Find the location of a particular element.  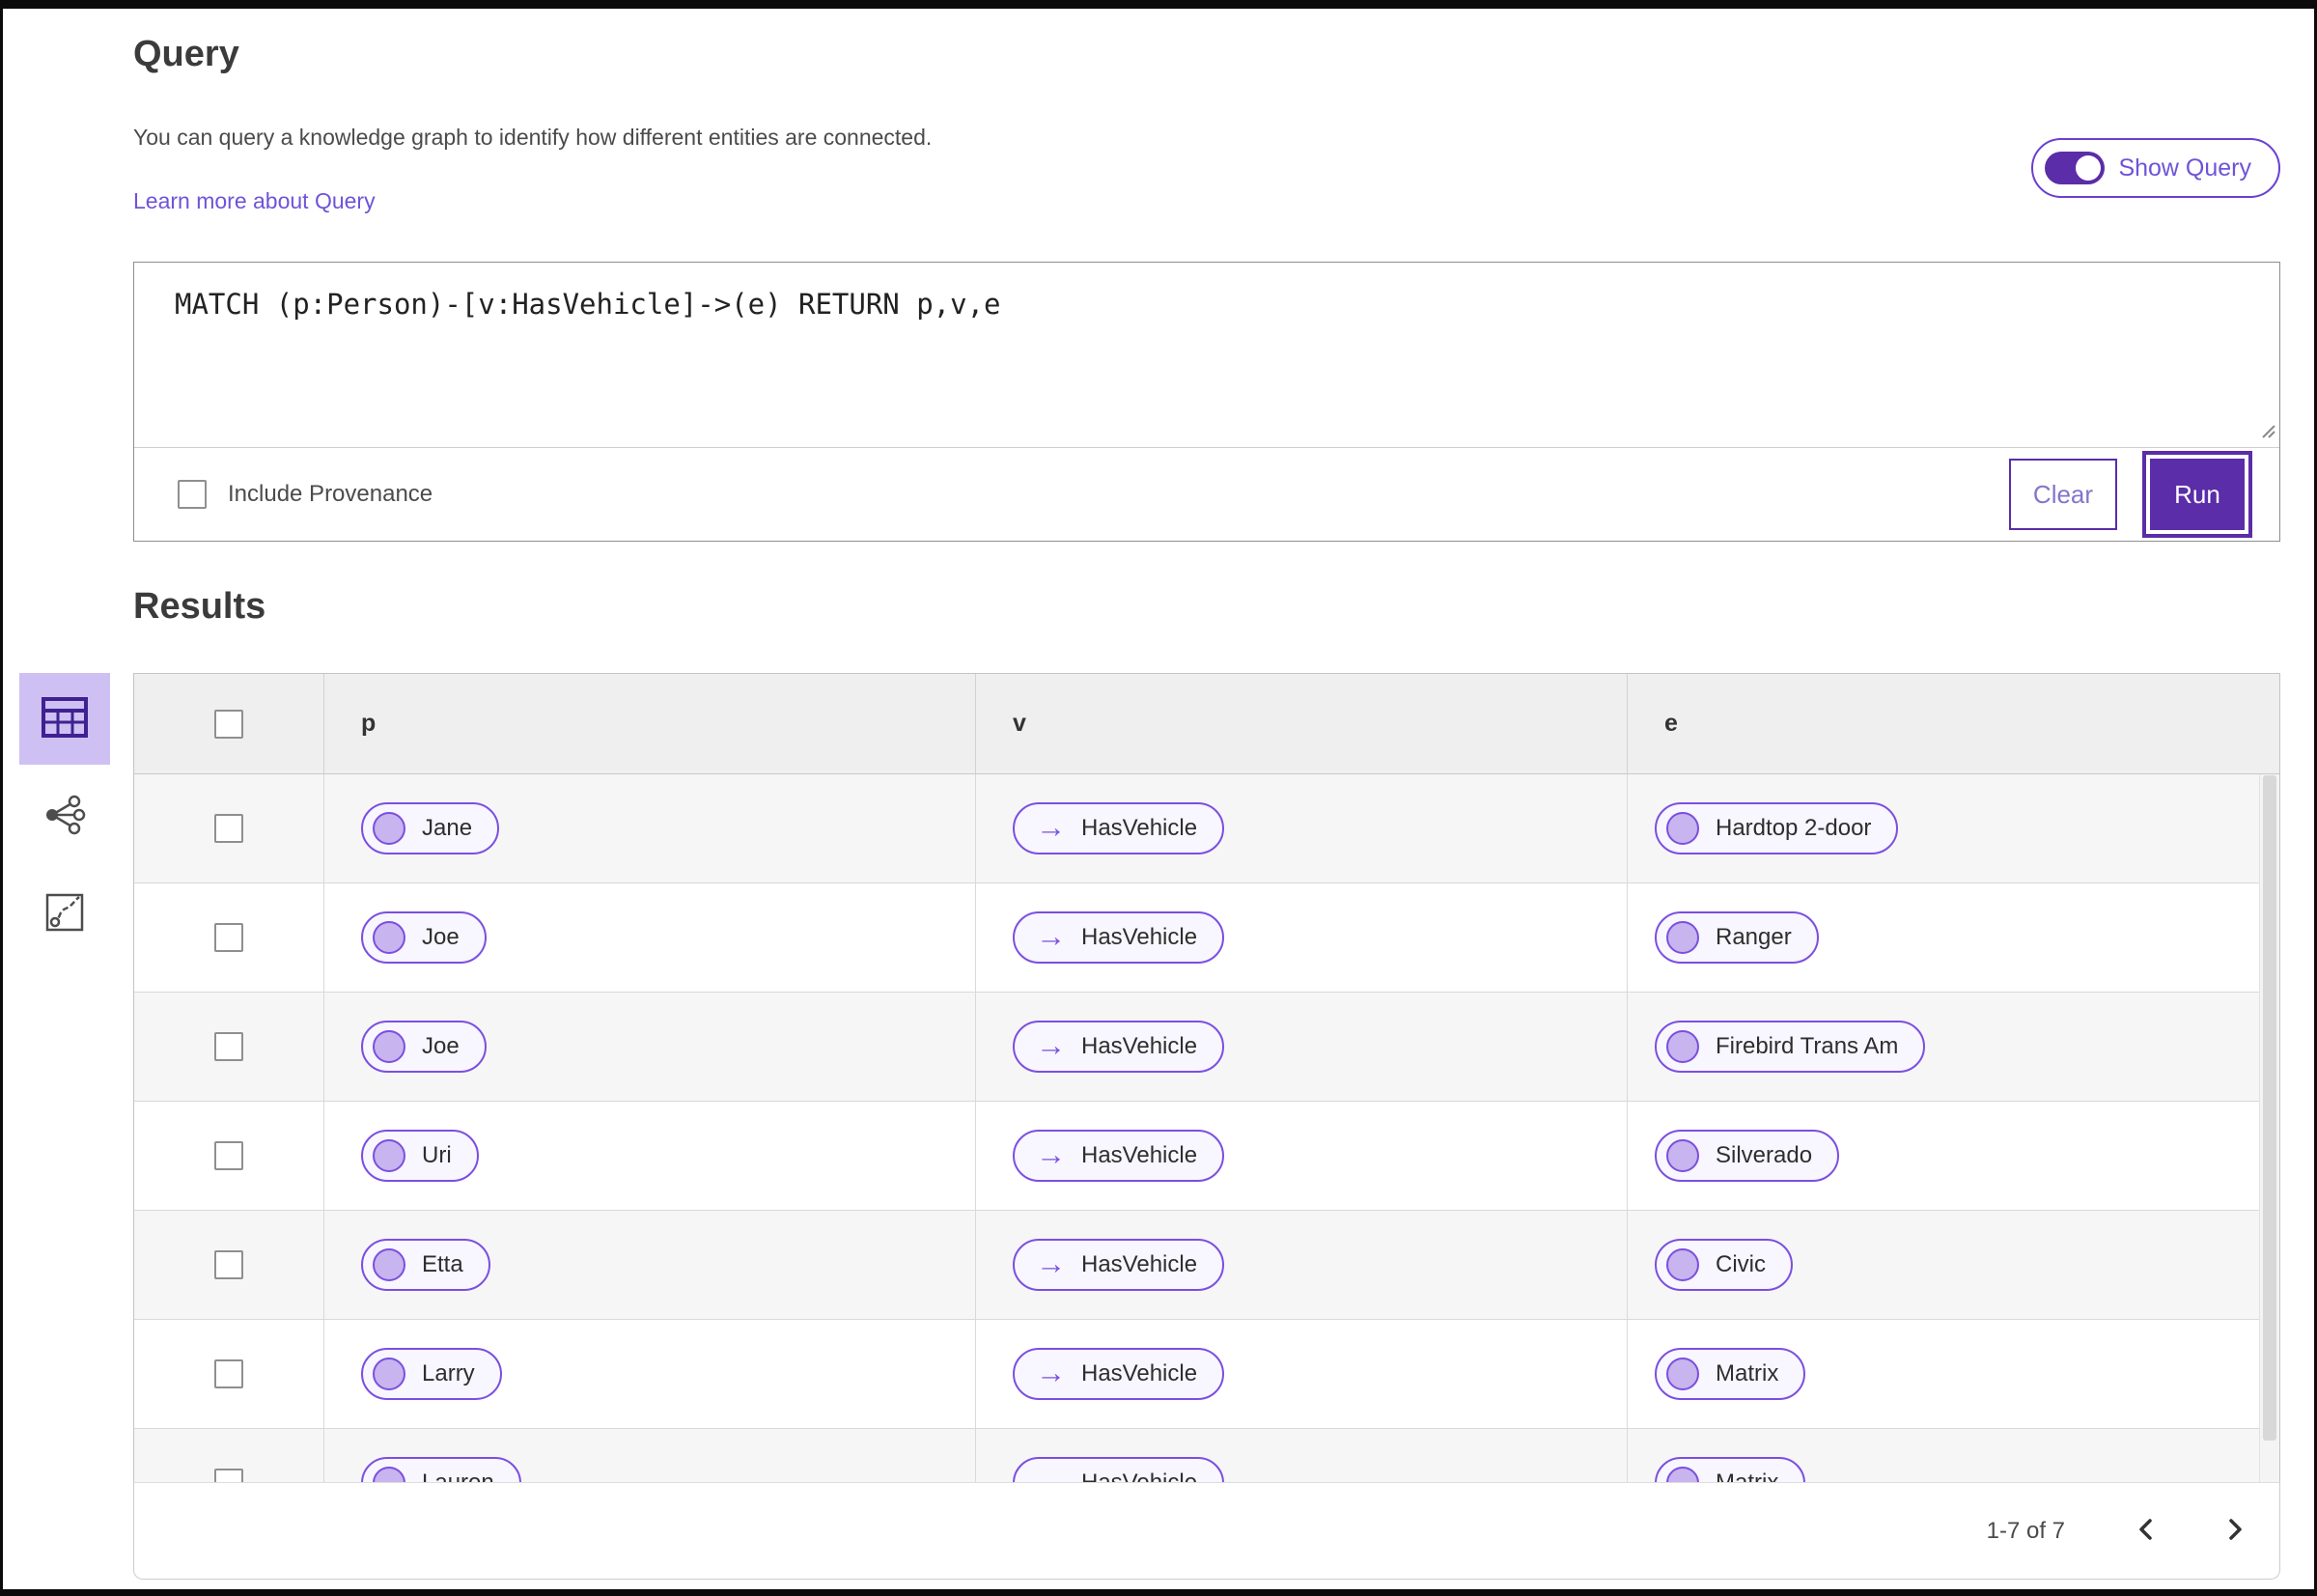

toggle-knob is located at coordinates (2089, 168).